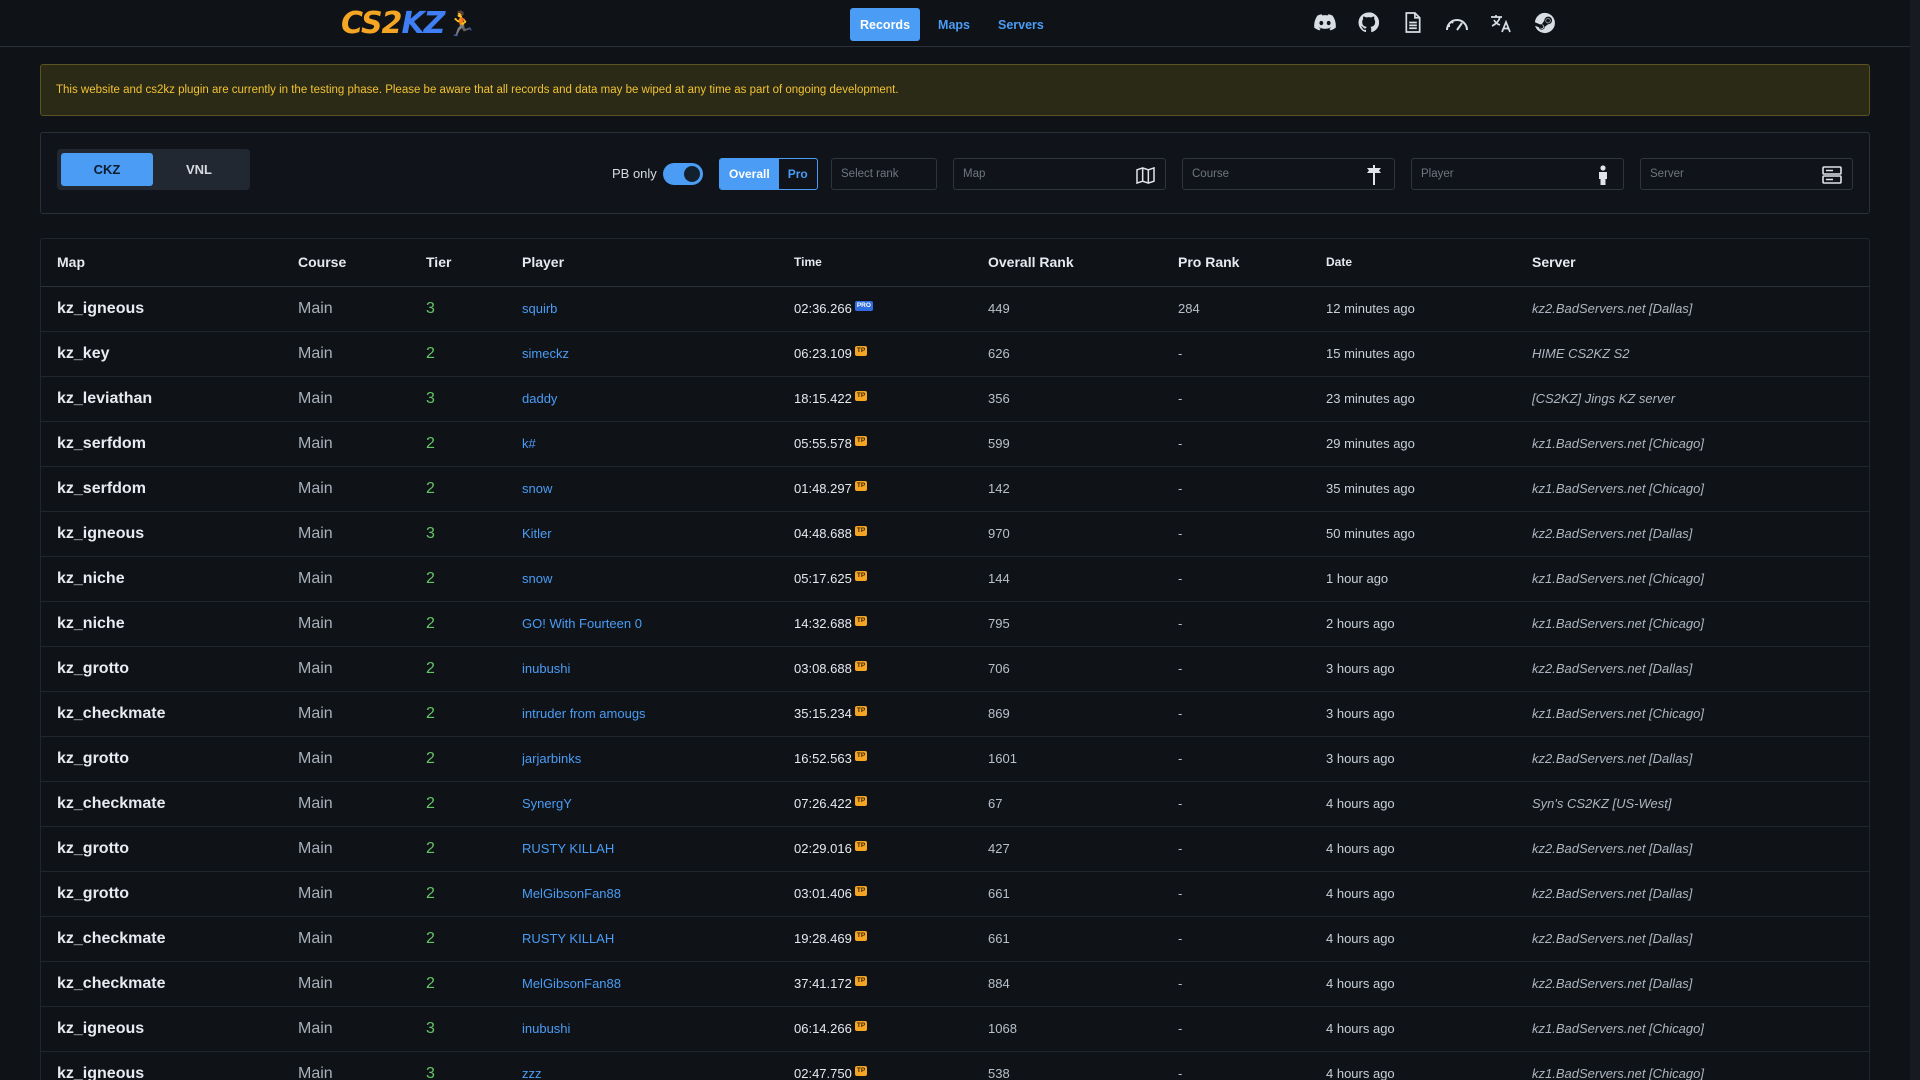 The height and width of the screenshot is (1080, 1920). Describe the element at coordinates (1517, 174) in the screenshot. I see `player-input: Player` at that location.